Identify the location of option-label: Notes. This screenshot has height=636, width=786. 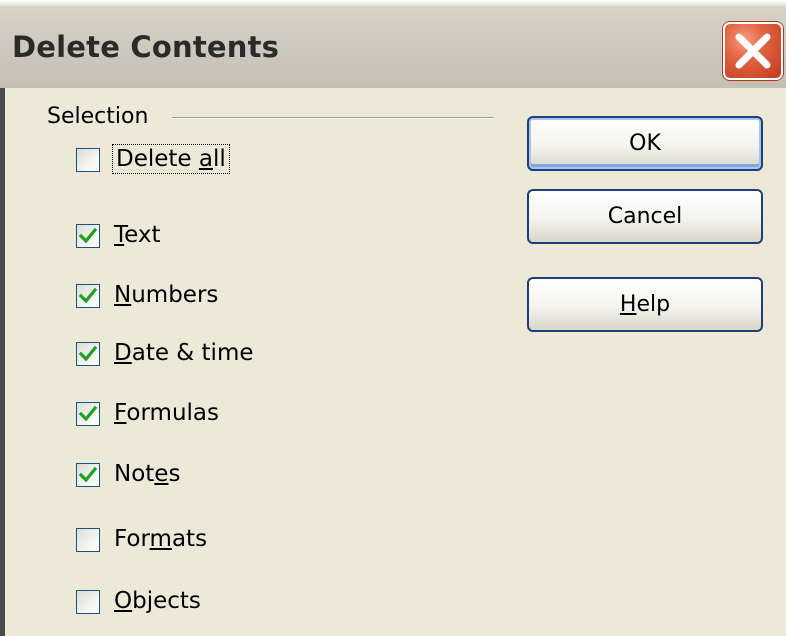
(147, 474).